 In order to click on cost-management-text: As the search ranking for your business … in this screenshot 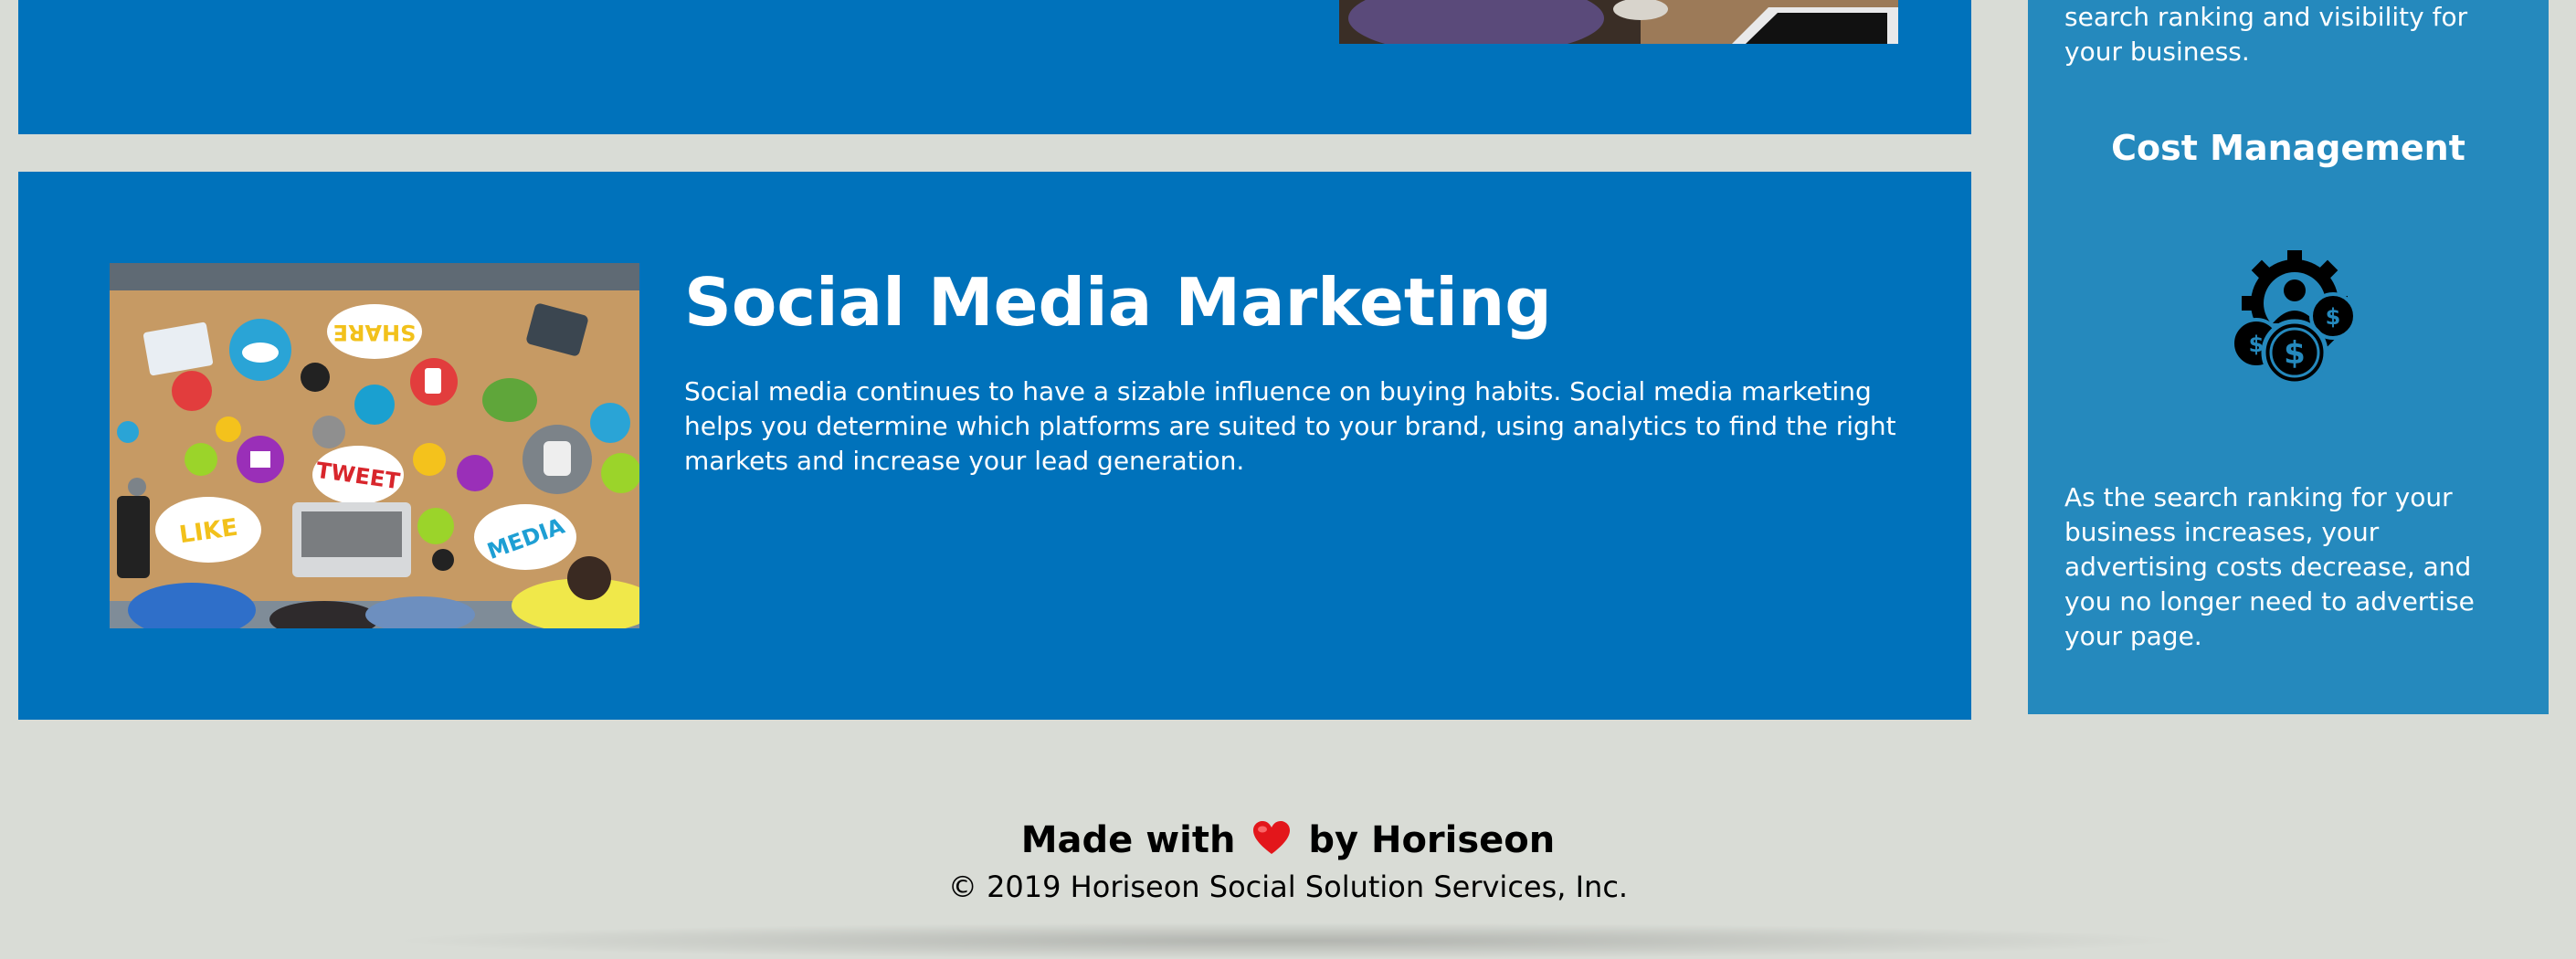, I will do `click(2269, 566)`.